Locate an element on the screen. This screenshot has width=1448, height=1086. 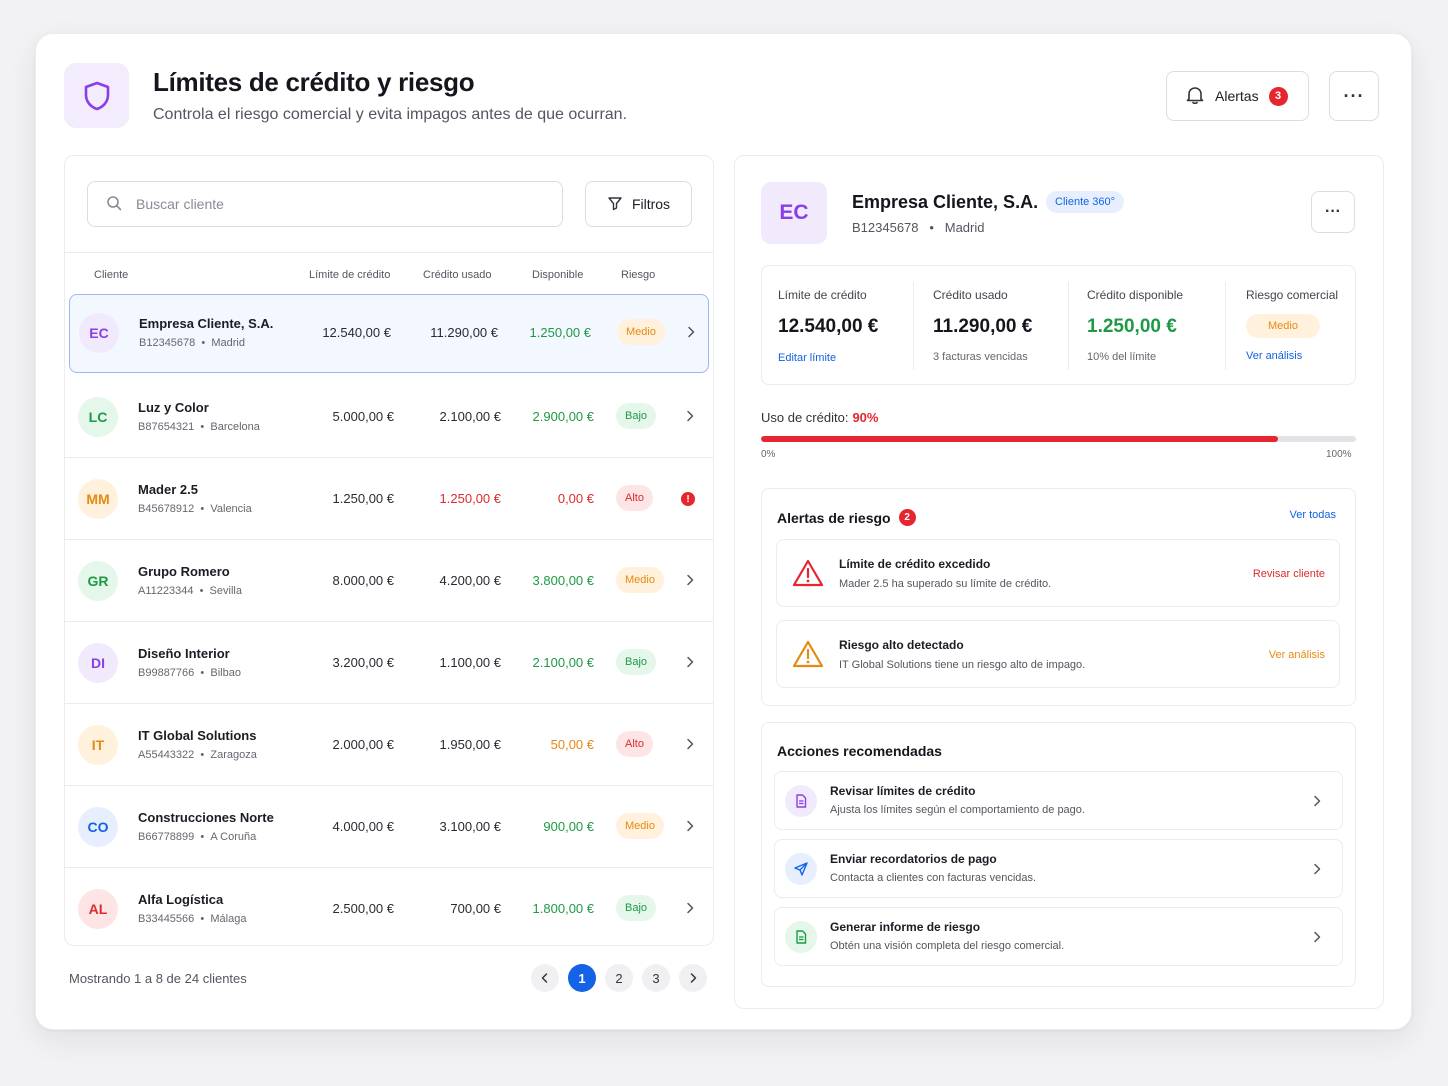
prev-page-button is located at coordinates (545, 978).